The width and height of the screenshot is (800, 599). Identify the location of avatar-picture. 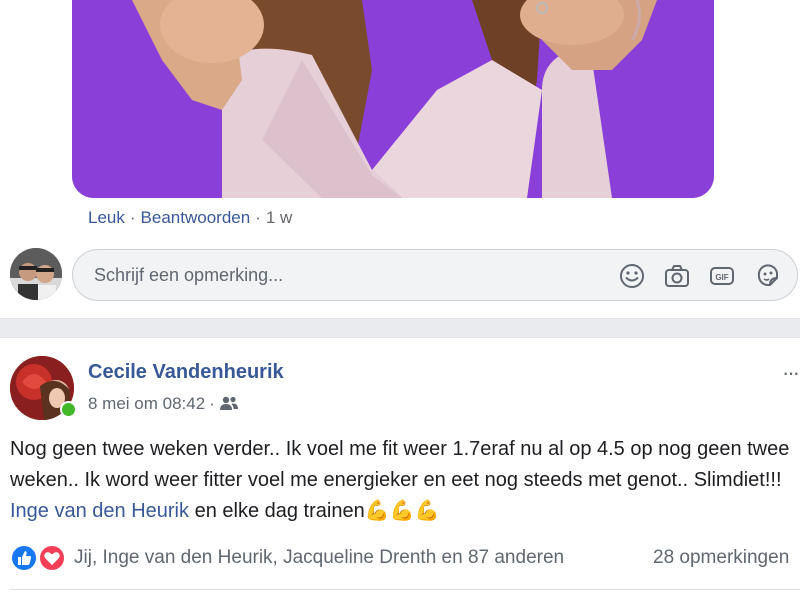
(36, 274).